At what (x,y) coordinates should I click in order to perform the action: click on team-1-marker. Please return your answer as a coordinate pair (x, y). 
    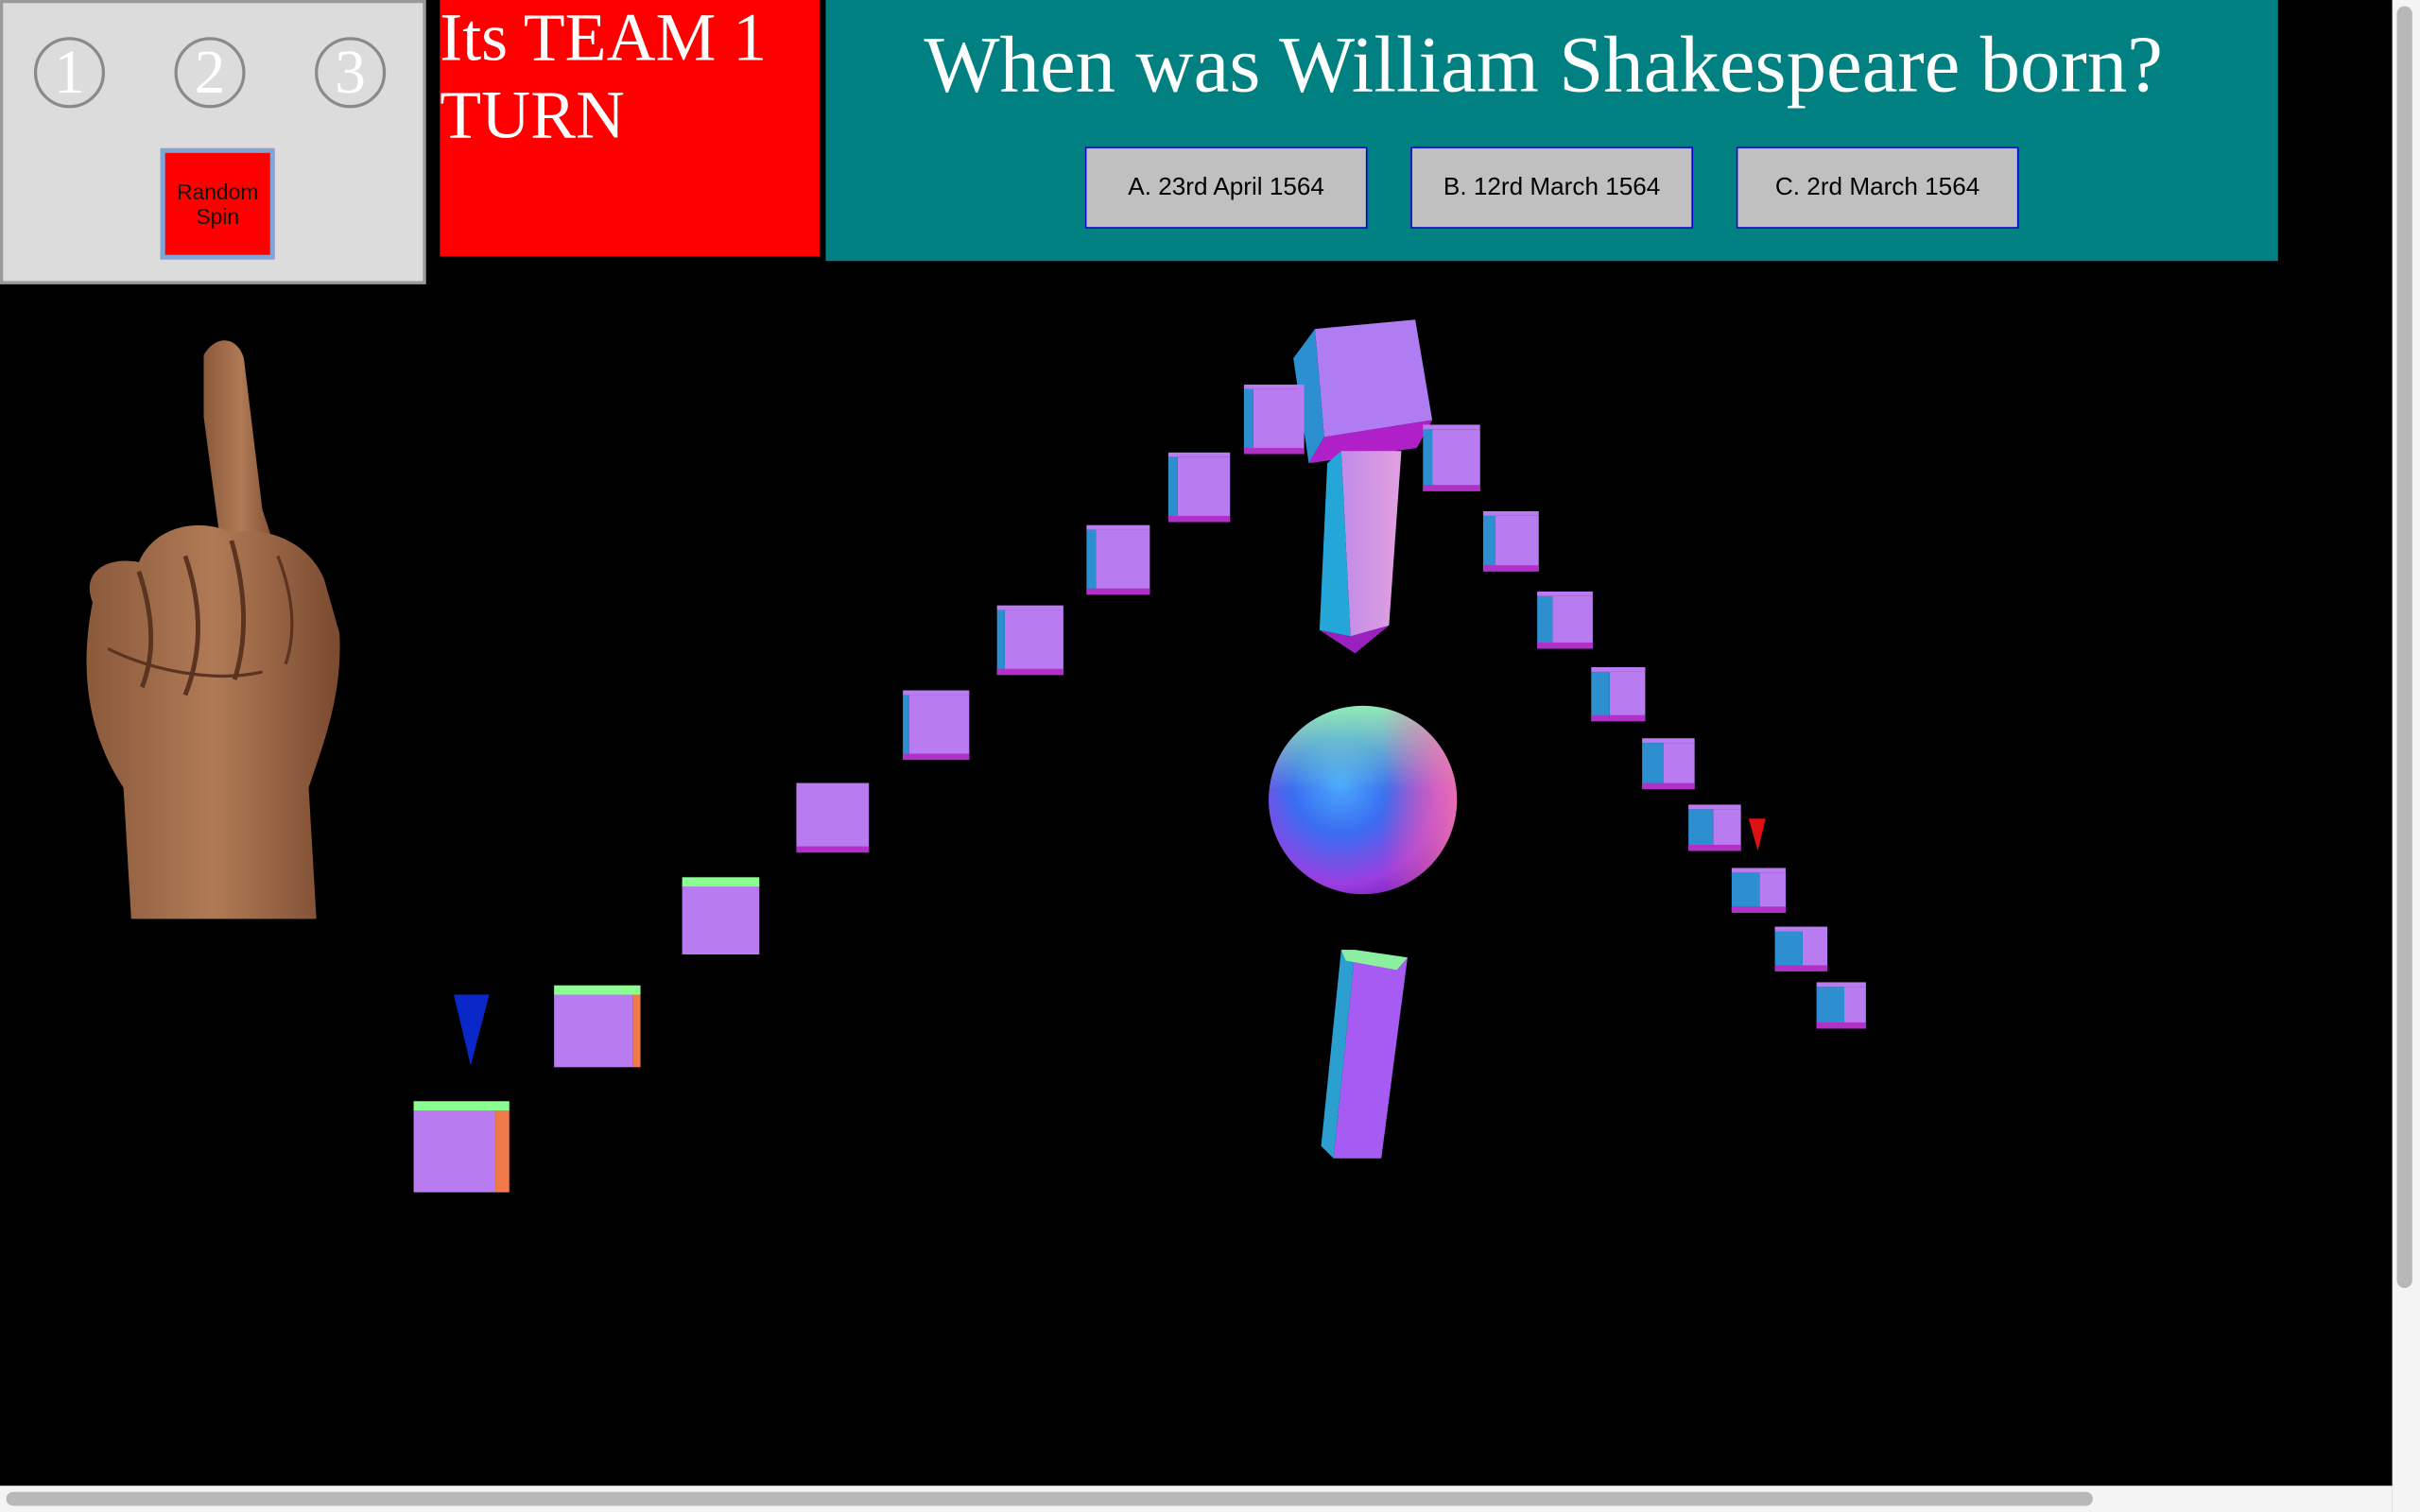
    Looking at the image, I should click on (471, 1030).